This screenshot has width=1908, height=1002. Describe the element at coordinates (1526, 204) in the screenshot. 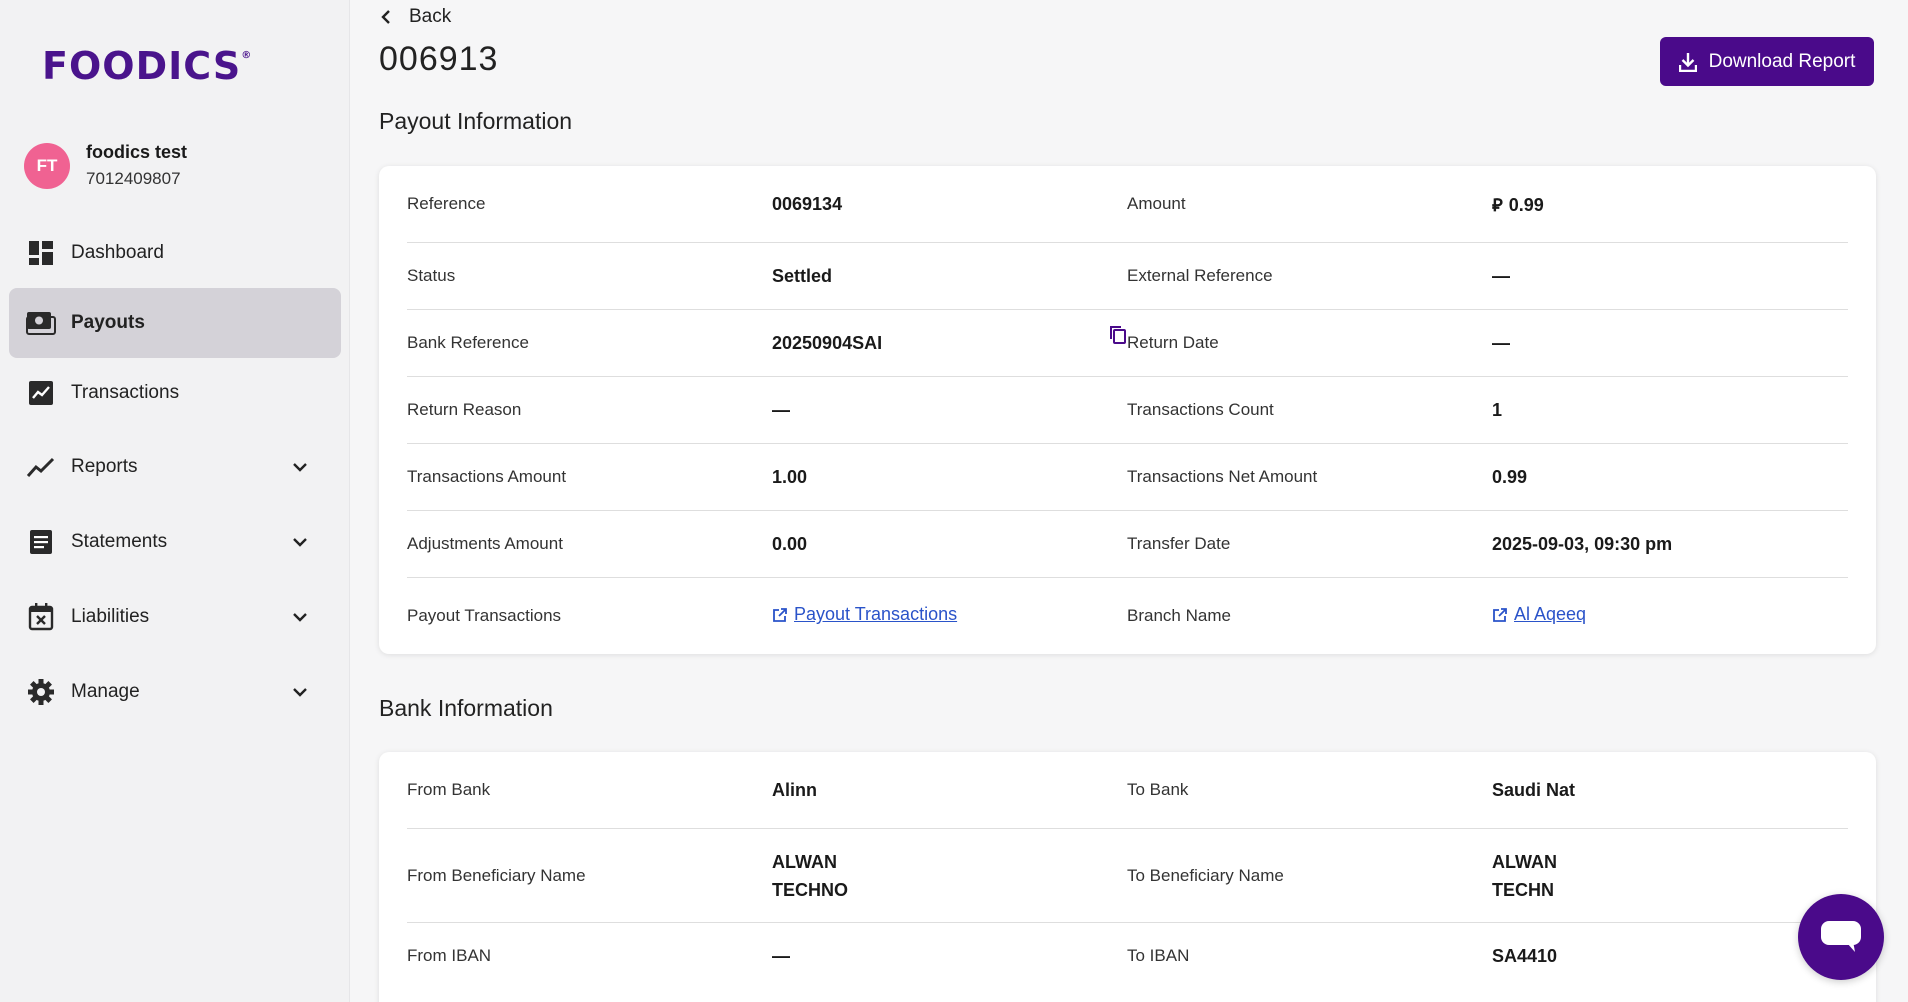

I see `amount-value: 0.99` at that location.